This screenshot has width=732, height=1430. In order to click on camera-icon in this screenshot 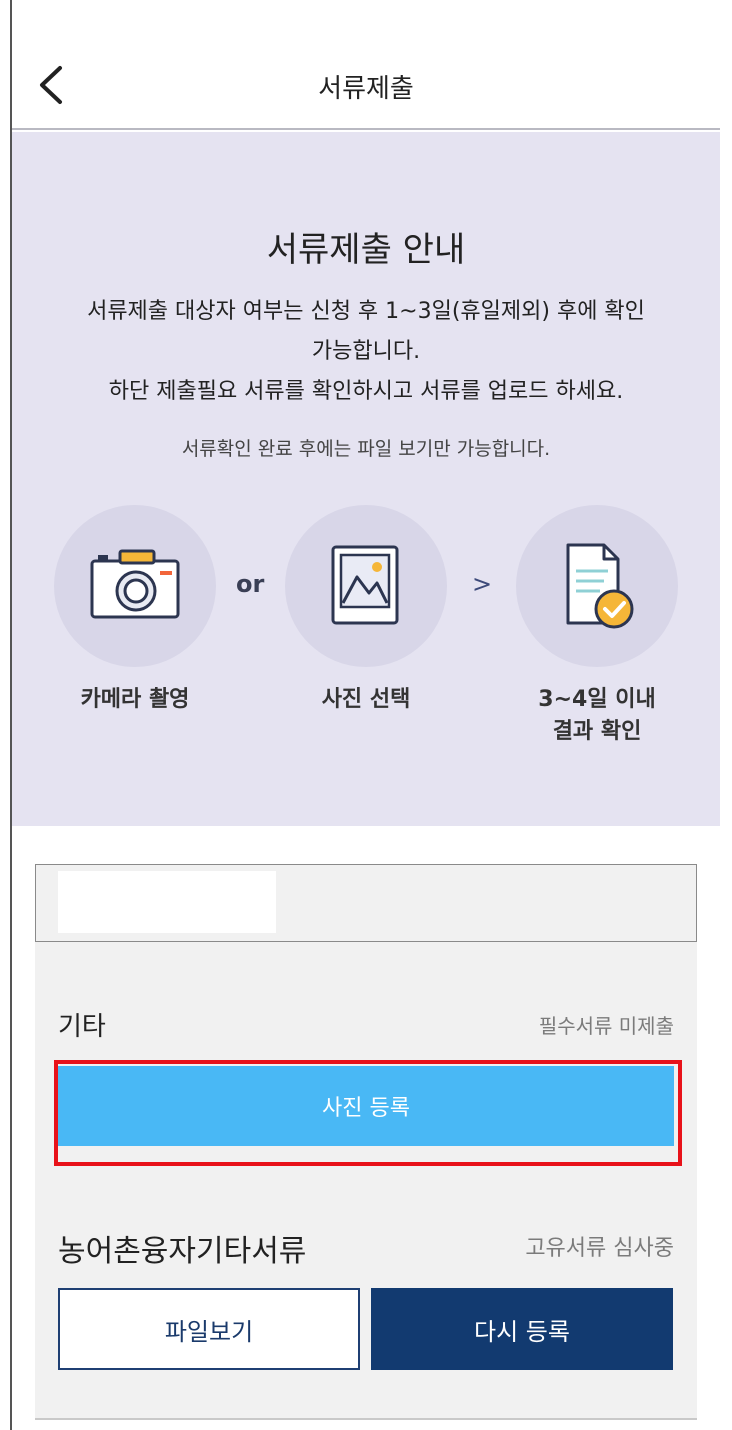, I will do `click(135, 584)`.